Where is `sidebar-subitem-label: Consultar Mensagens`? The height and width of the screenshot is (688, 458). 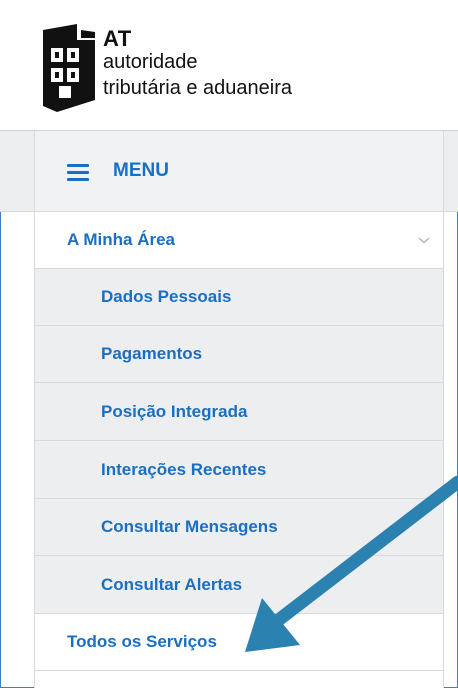 sidebar-subitem-label: Consultar Mensagens is located at coordinates (189, 526).